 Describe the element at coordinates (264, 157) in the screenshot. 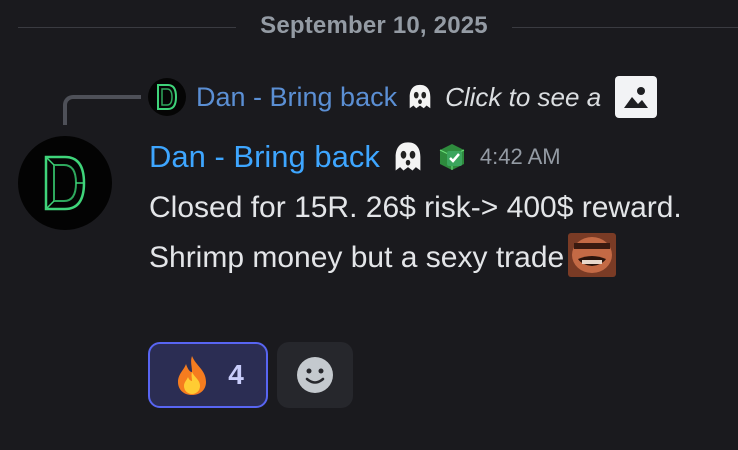

I see `message-username: Dan - Bring back` at that location.